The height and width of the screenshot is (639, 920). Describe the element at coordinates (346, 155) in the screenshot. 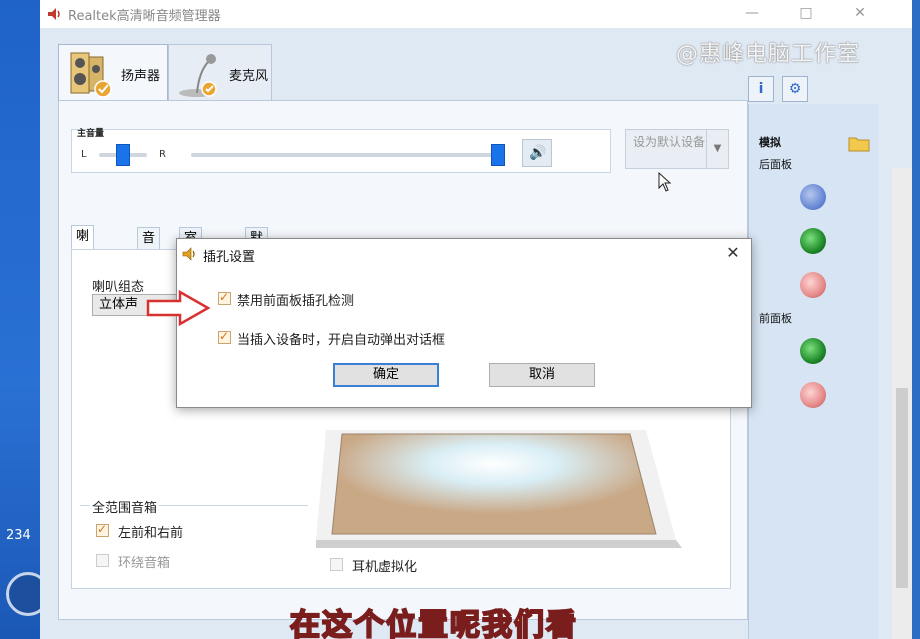

I see `volume-slider-track` at that location.